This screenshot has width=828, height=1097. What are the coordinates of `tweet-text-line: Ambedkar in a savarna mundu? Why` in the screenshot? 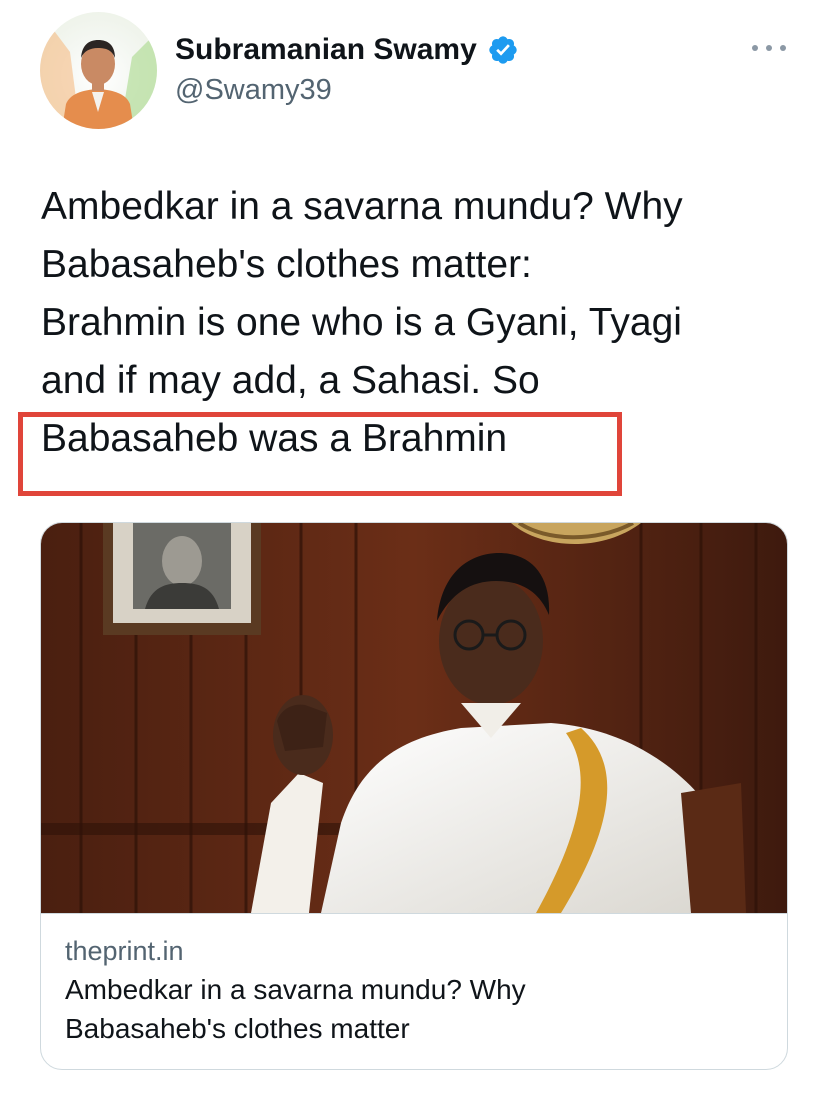 It's located at (362, 206).